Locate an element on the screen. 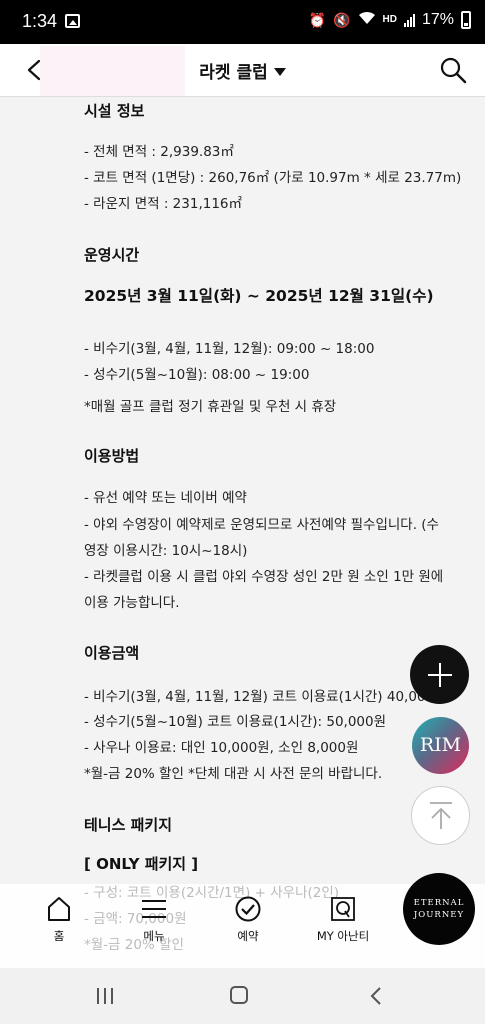 This screenshot has height=1024, width=485. arrow-up-icon is located at coordinates (441, 815).